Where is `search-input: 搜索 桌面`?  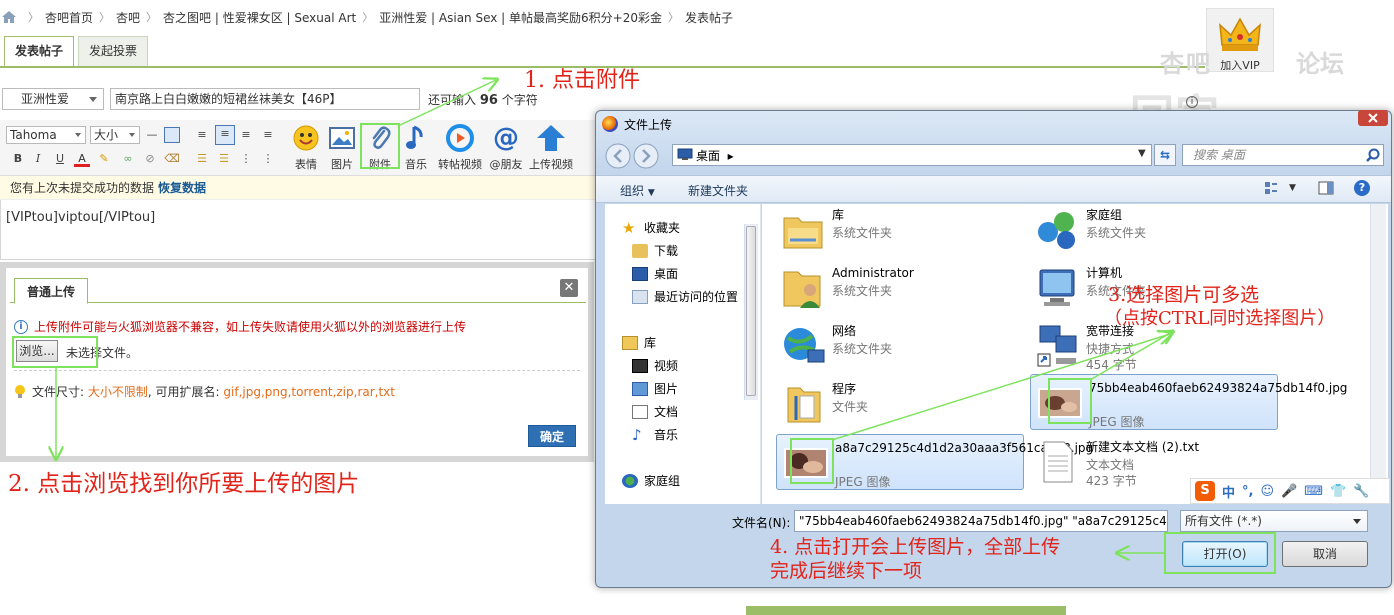
search-input: 搜索 桌面 is located at coordinates (1283, 155).